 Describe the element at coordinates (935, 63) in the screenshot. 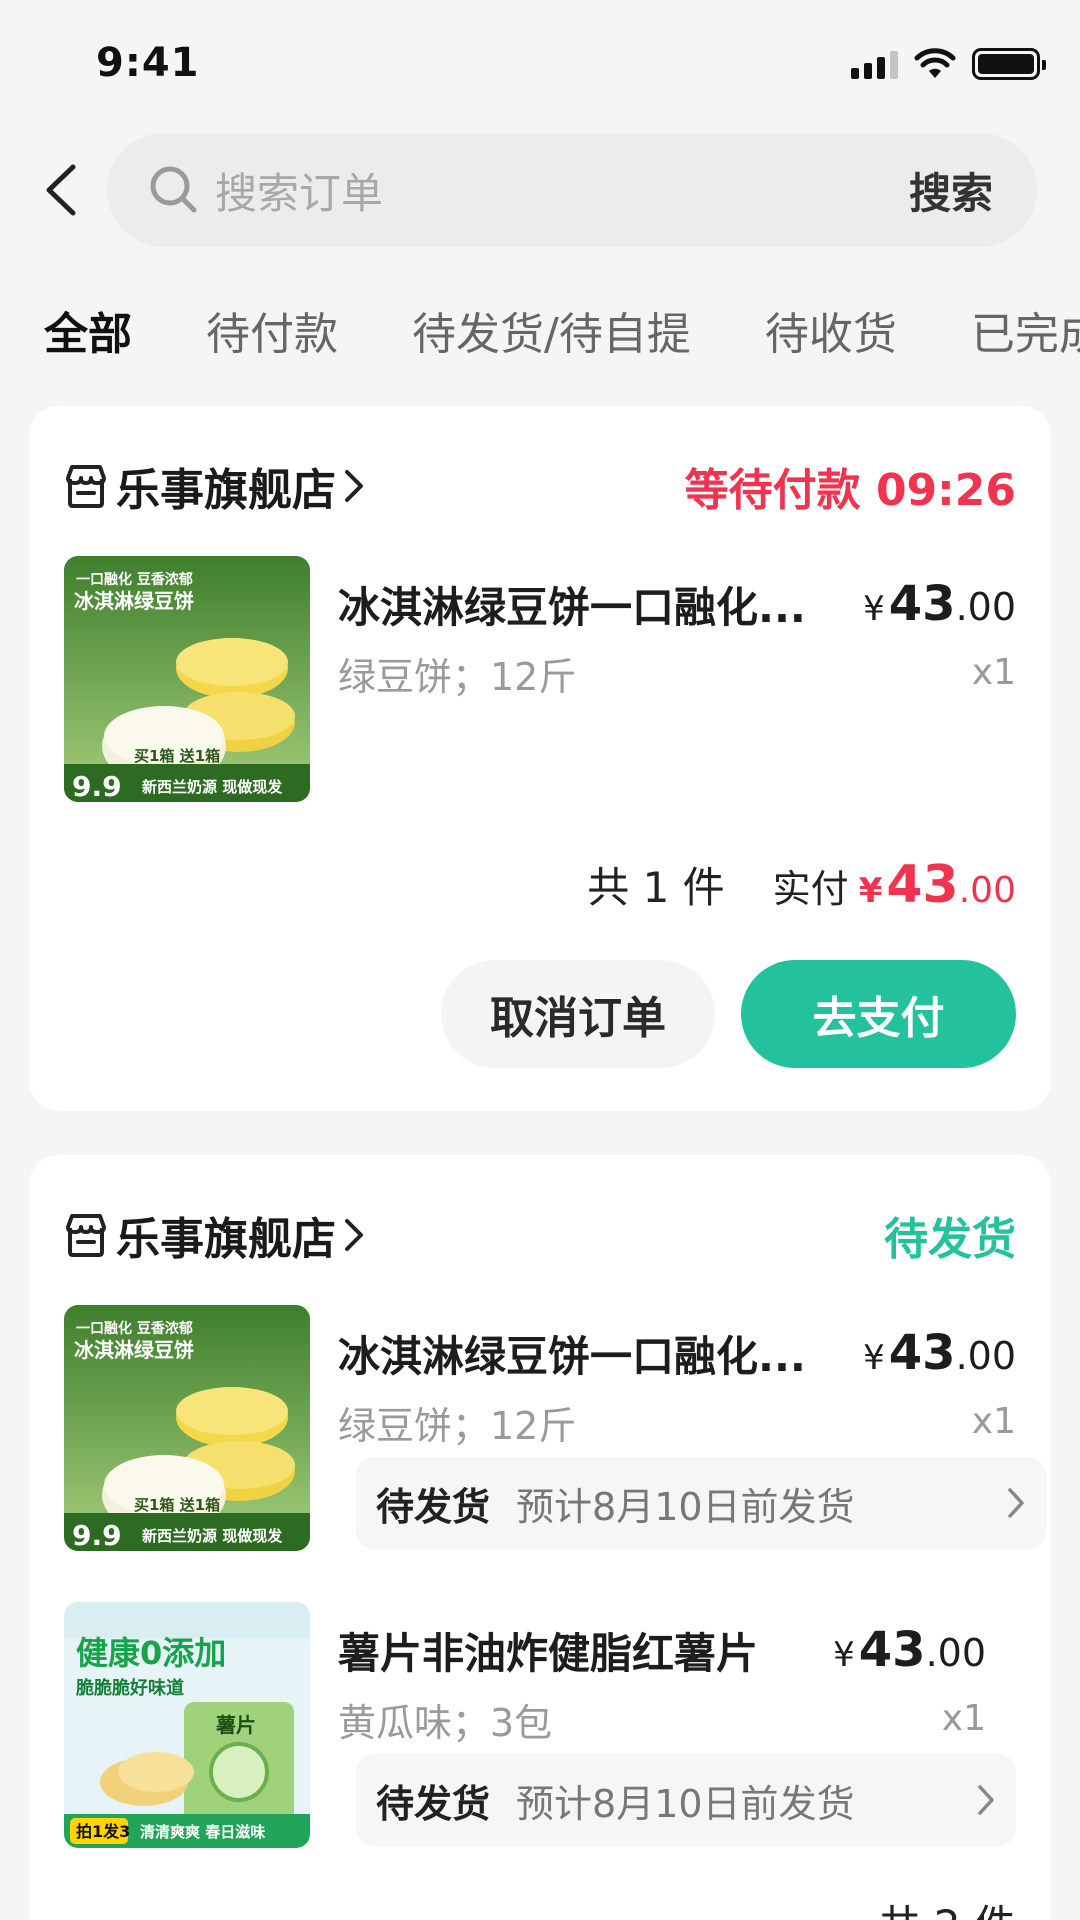

I see `wifi-icon` at that location.